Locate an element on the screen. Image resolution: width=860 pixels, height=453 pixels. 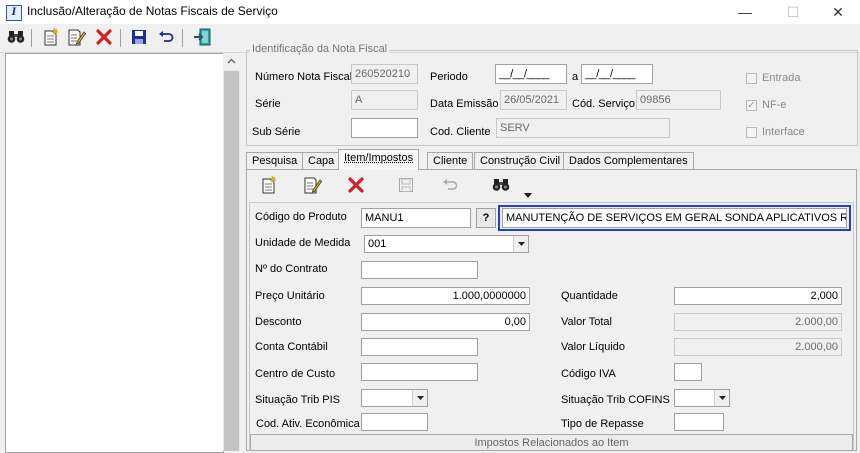
tab-capa: Capa is located at coordinates (321, 160).